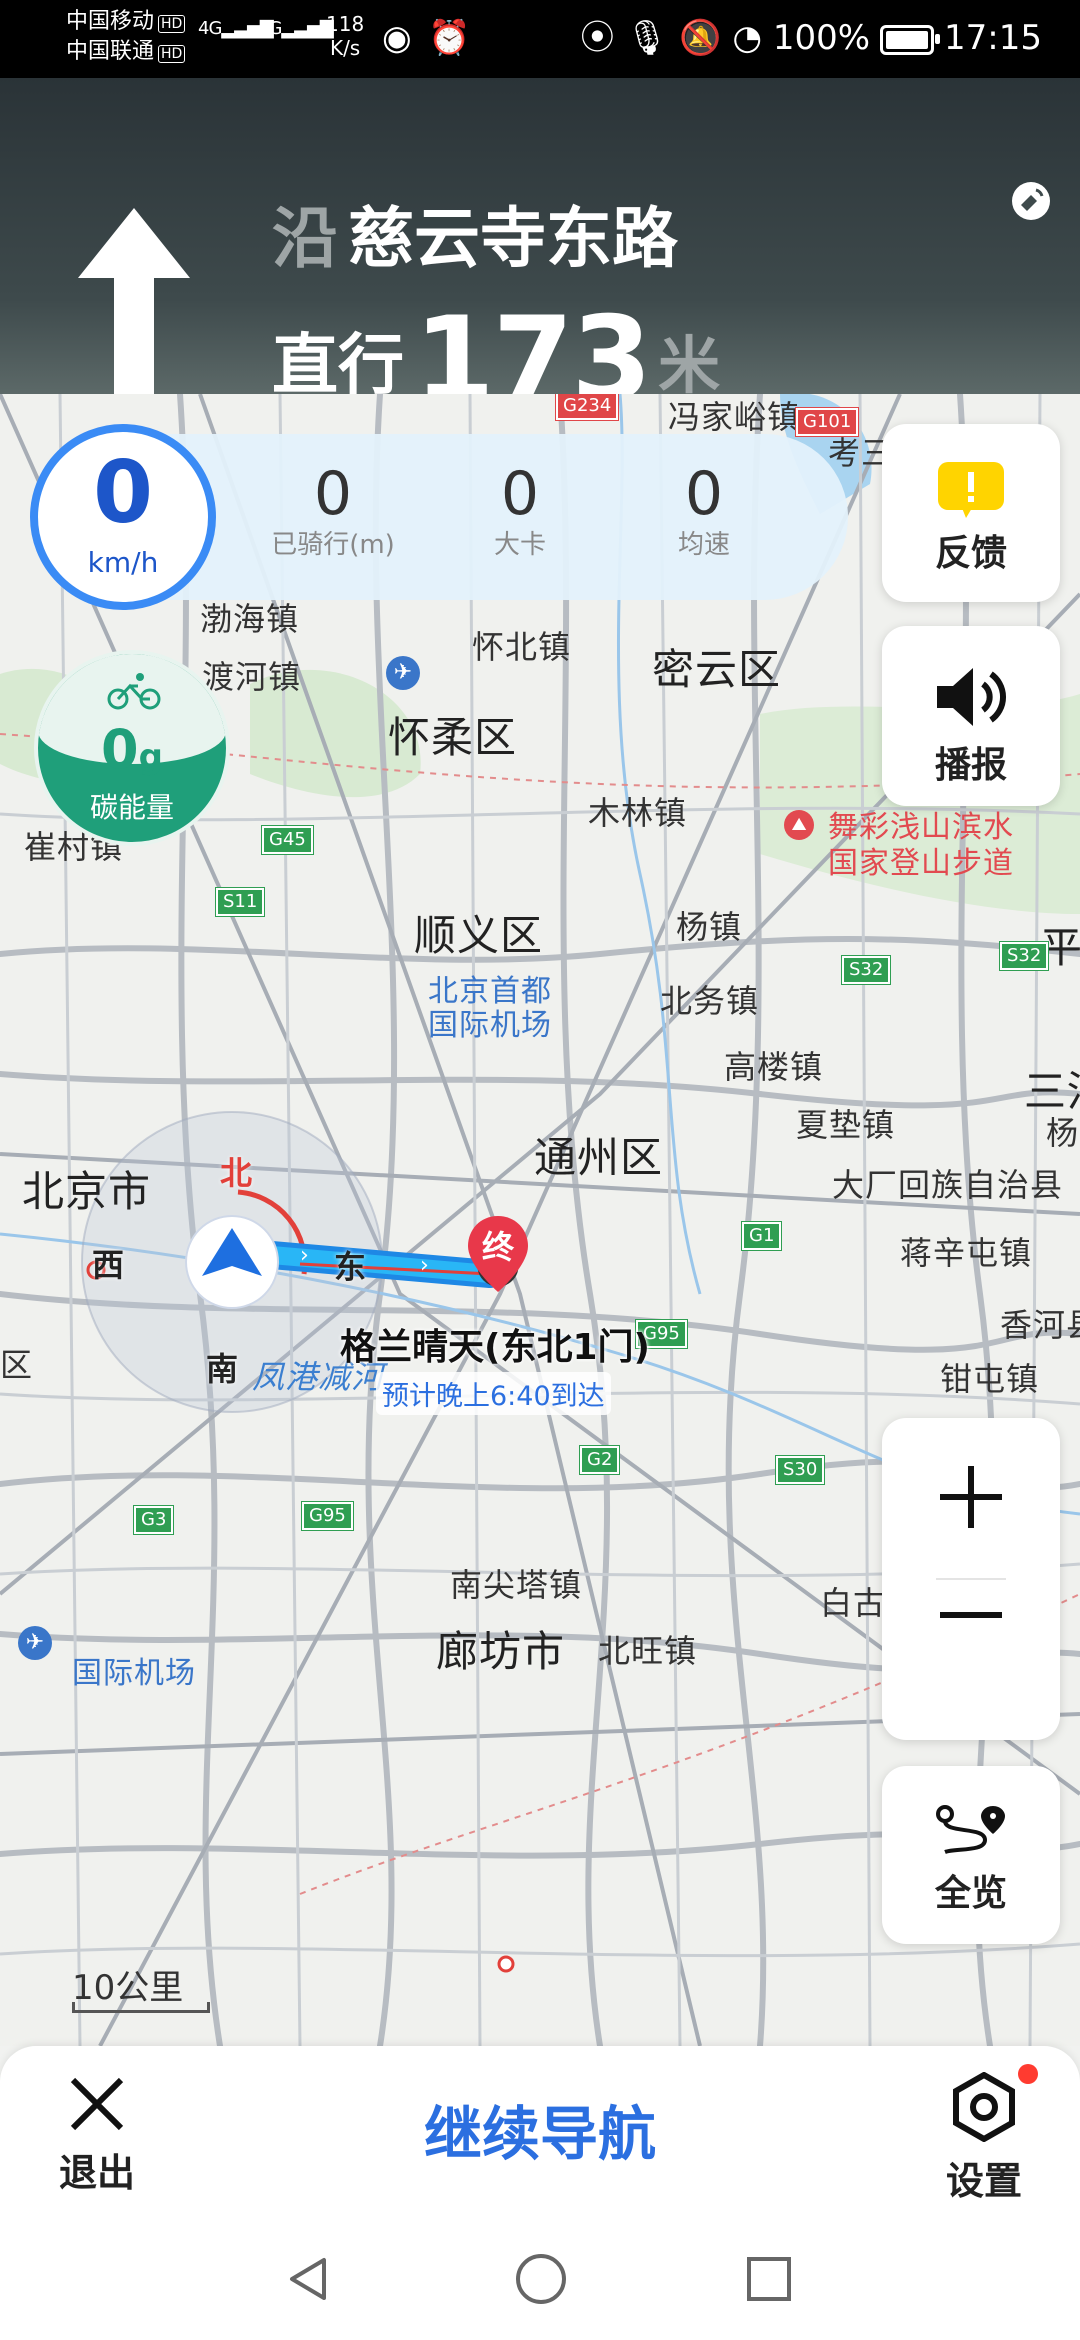 The width and height of the screenshot is (1080, 2340). What do you see at coordinates (971, 1579) in the screenshot?
I see `zoom-control` at bounding box center [971, 1579].